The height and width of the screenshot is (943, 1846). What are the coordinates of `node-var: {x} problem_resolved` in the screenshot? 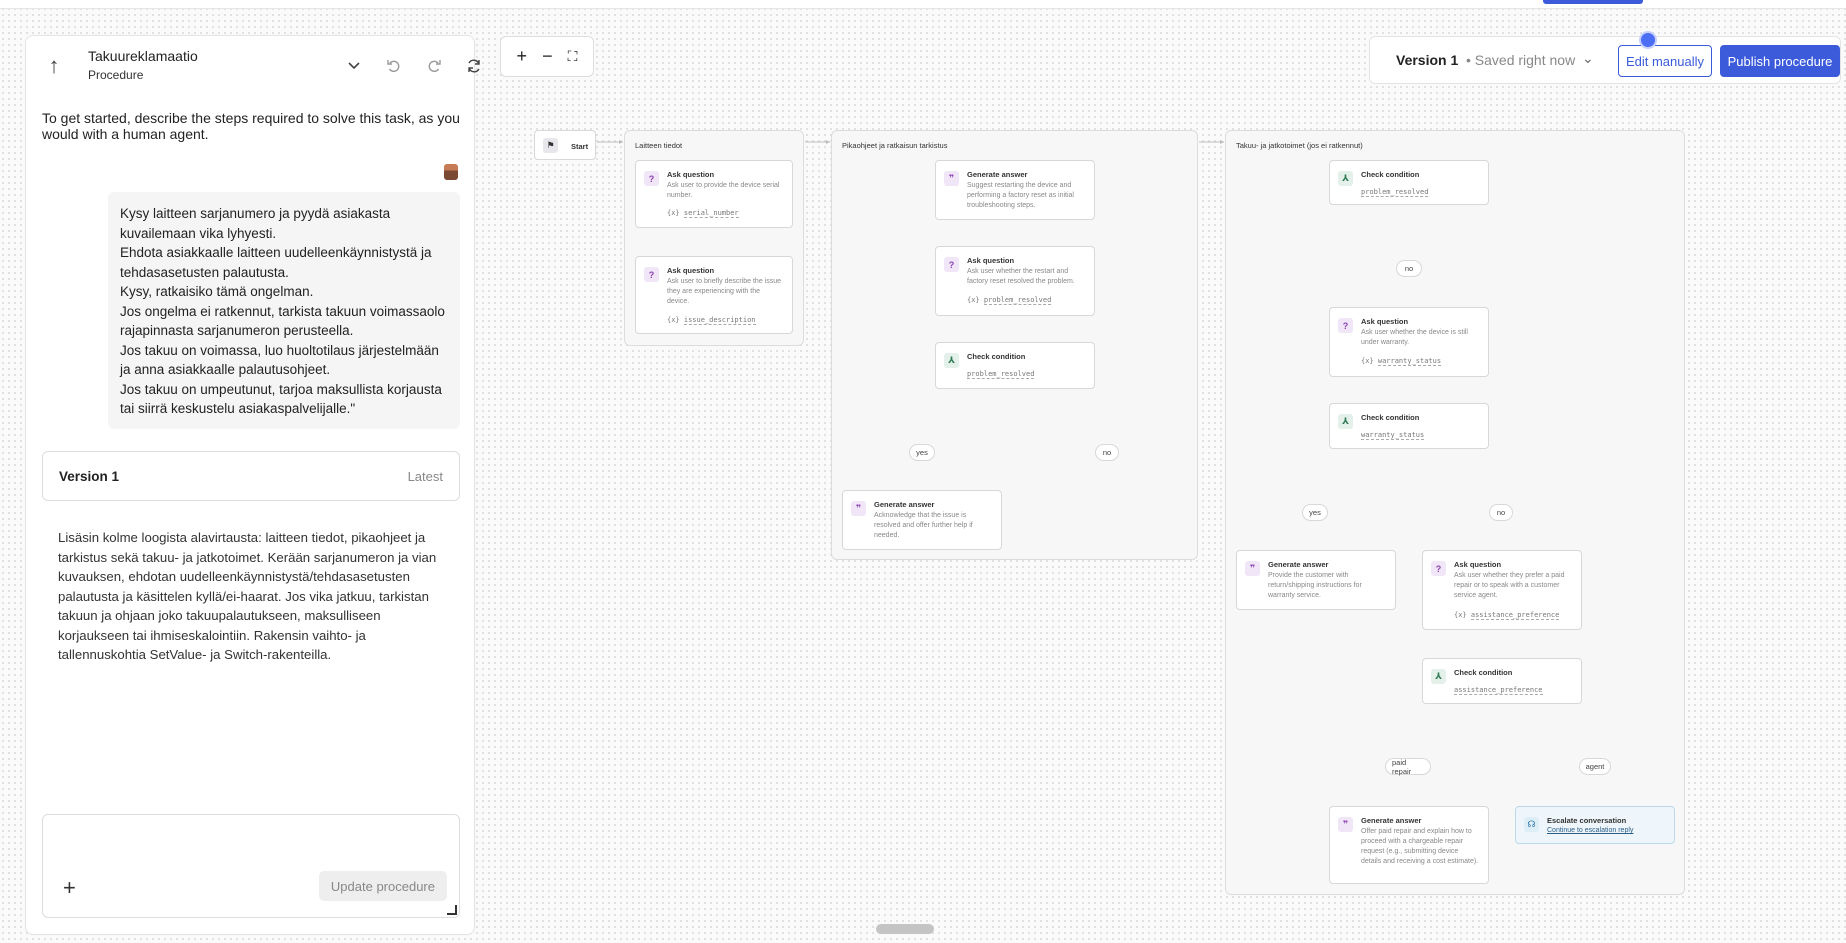 It's located at (1009, 300).